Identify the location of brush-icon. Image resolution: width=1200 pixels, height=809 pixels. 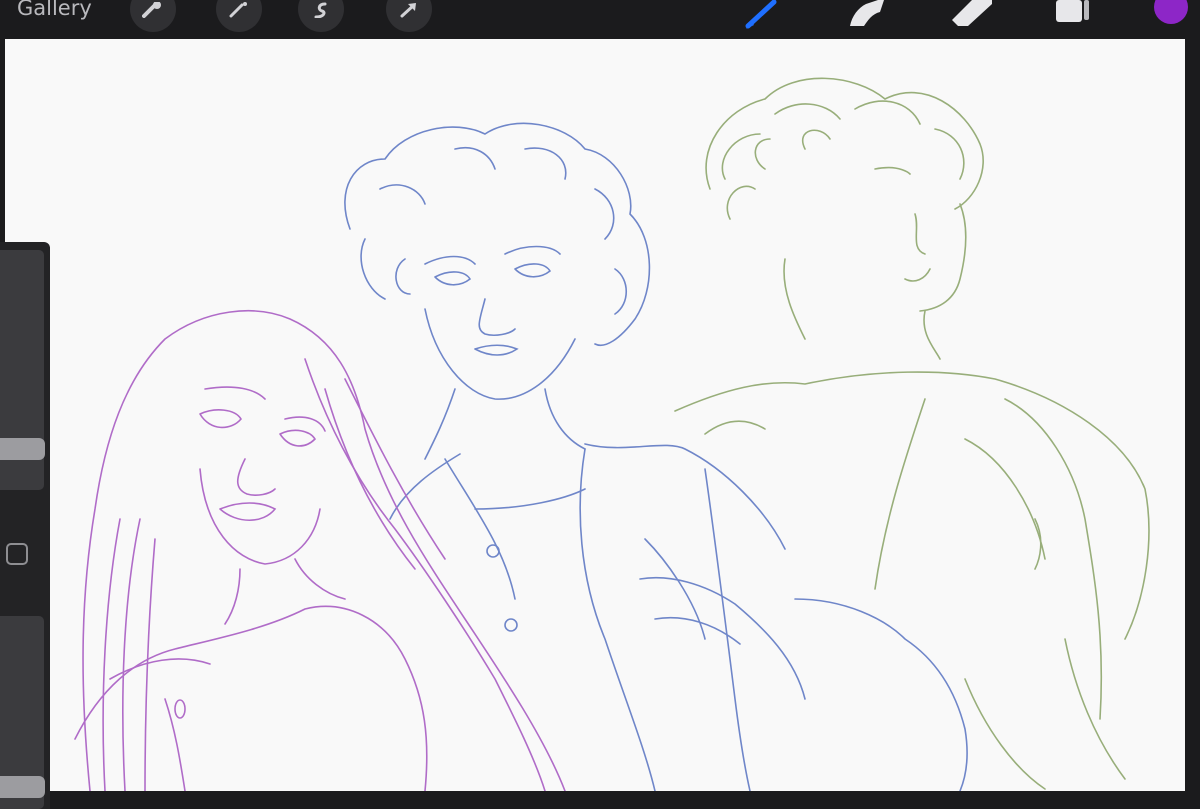
(764, 15).